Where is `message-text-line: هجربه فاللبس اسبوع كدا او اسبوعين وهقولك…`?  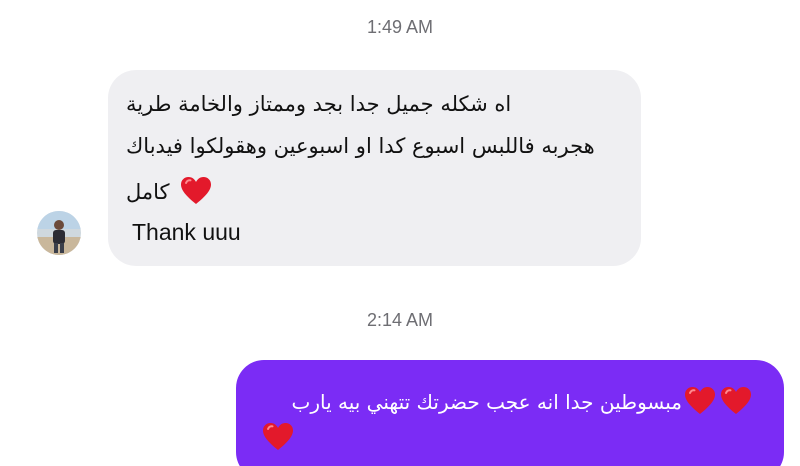
message-text-line: هجربه فاللبس اسبوع كدا او اسبوعين وهقولك… is located at coordinates (360, 146).